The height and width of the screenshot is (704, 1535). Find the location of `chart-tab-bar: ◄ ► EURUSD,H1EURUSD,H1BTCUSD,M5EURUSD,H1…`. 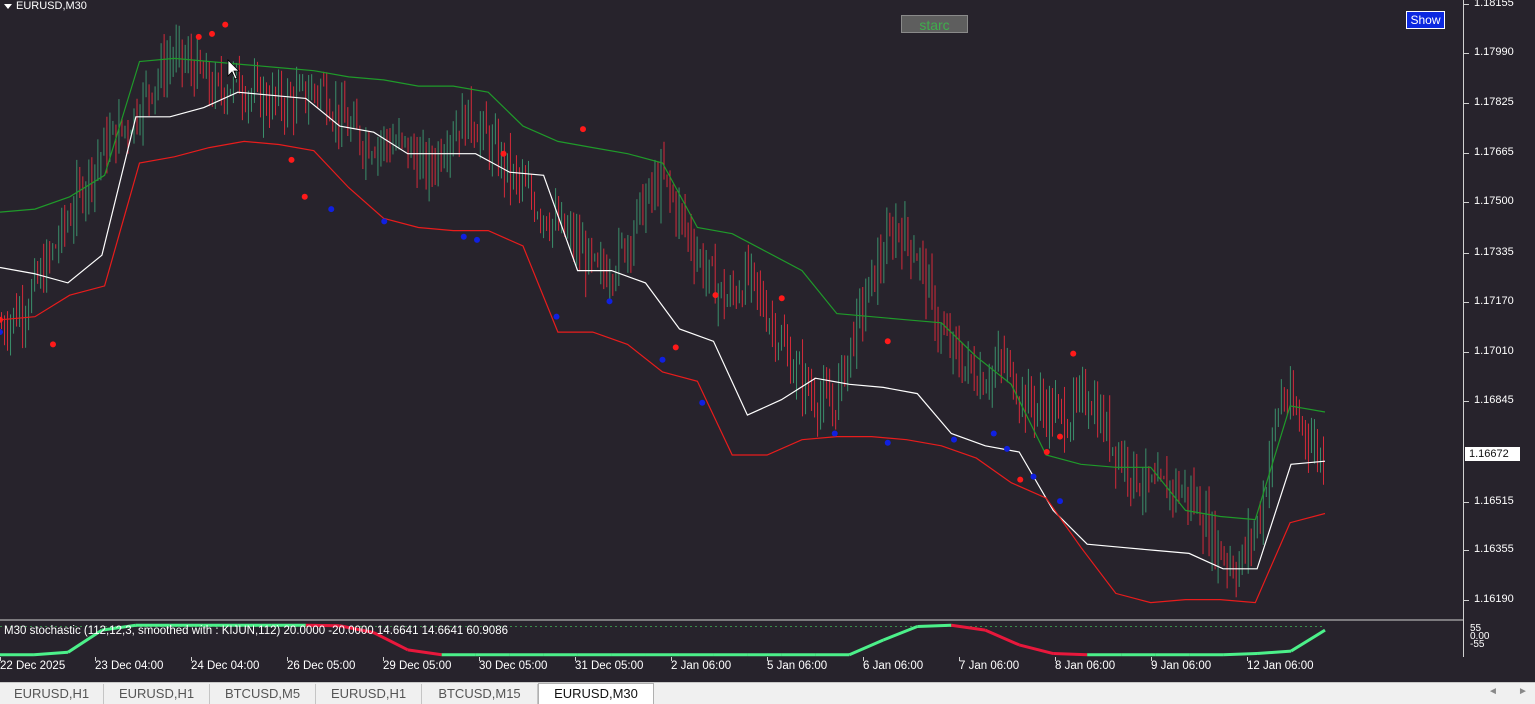

chart-tab-bar: ◄ ► EURUSD,H1EURUSD,H1BTCUSD,M5EURUSD,H1… is located at coordinates (767, 693).